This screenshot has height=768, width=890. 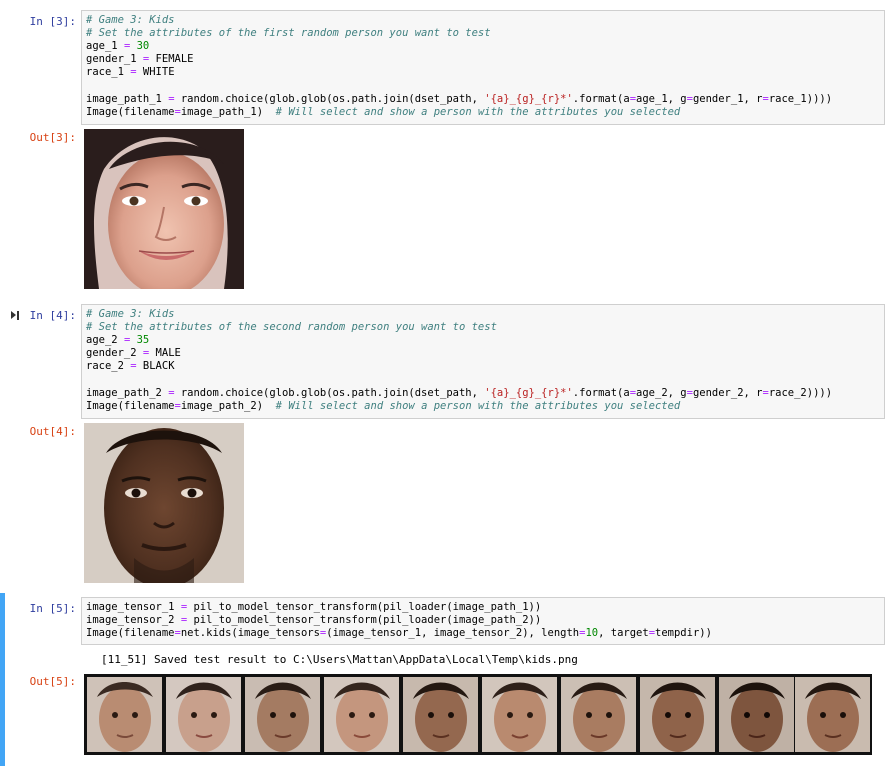 I want to click on output-prompt: Out[3]:, so click(x=52, y=137).